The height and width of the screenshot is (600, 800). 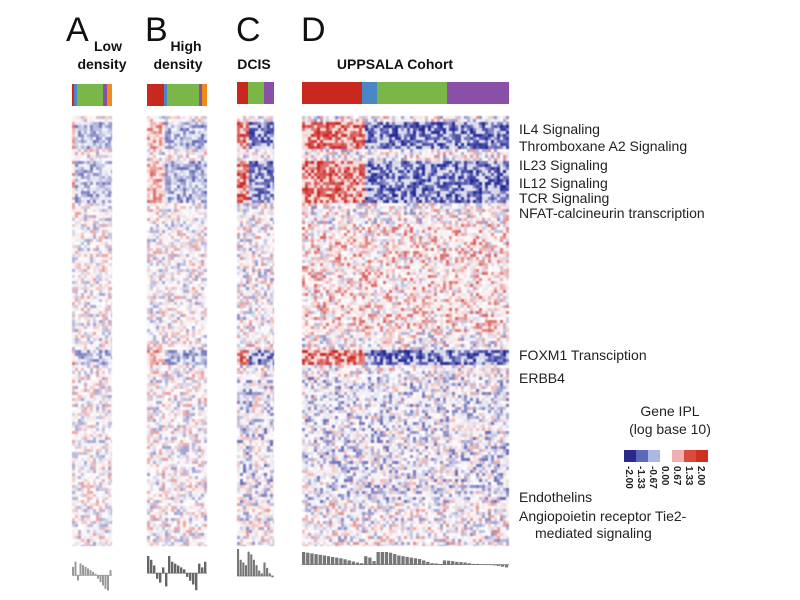 What do you see at coordinates (405, 560) in the screenshot?
I see `score-profile-d` at bounding box center [405, 560].